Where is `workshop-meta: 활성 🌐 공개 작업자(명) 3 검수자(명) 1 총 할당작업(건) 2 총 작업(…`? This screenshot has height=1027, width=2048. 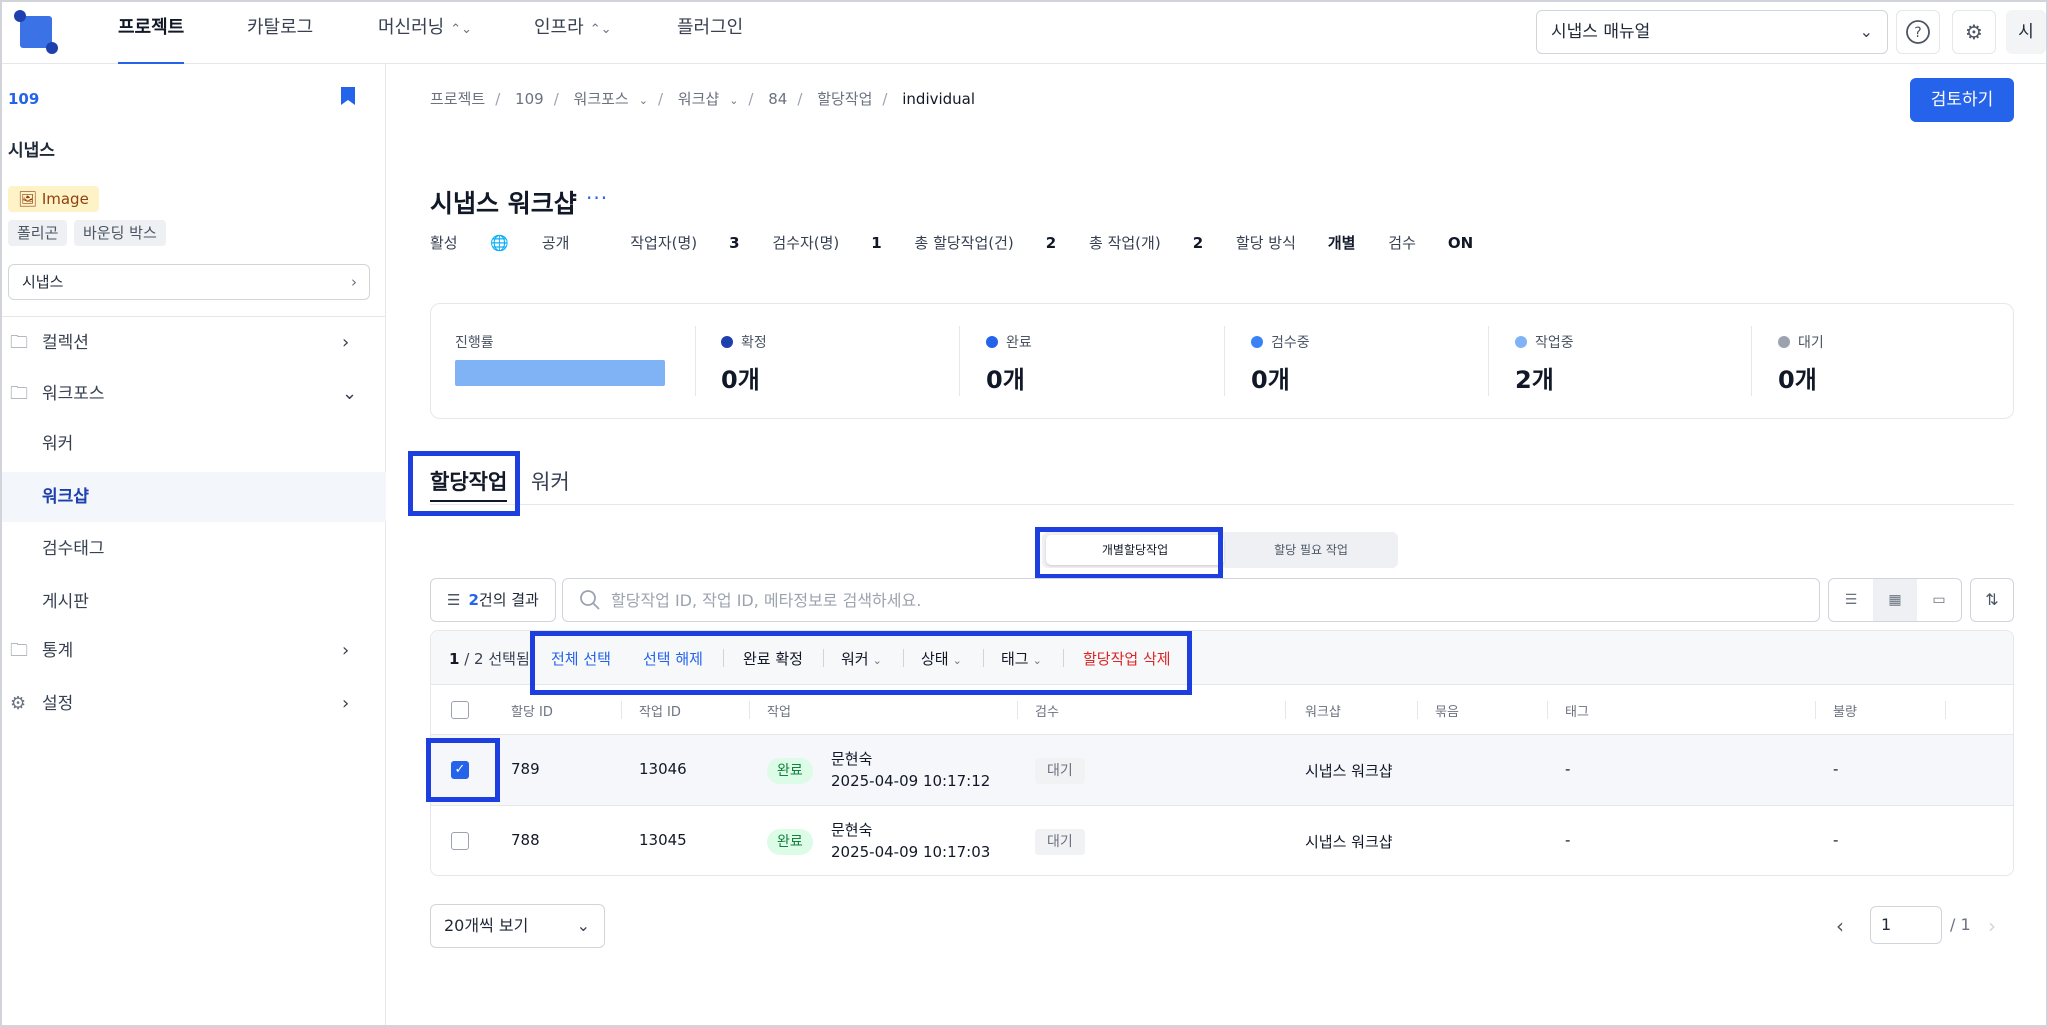
workshop-meta: 활성 🌐 공개 작업자(명) 3 검수자(명) 1 총 할당작업(건) 2 총 작업(… is located at coordinates (965, 242).